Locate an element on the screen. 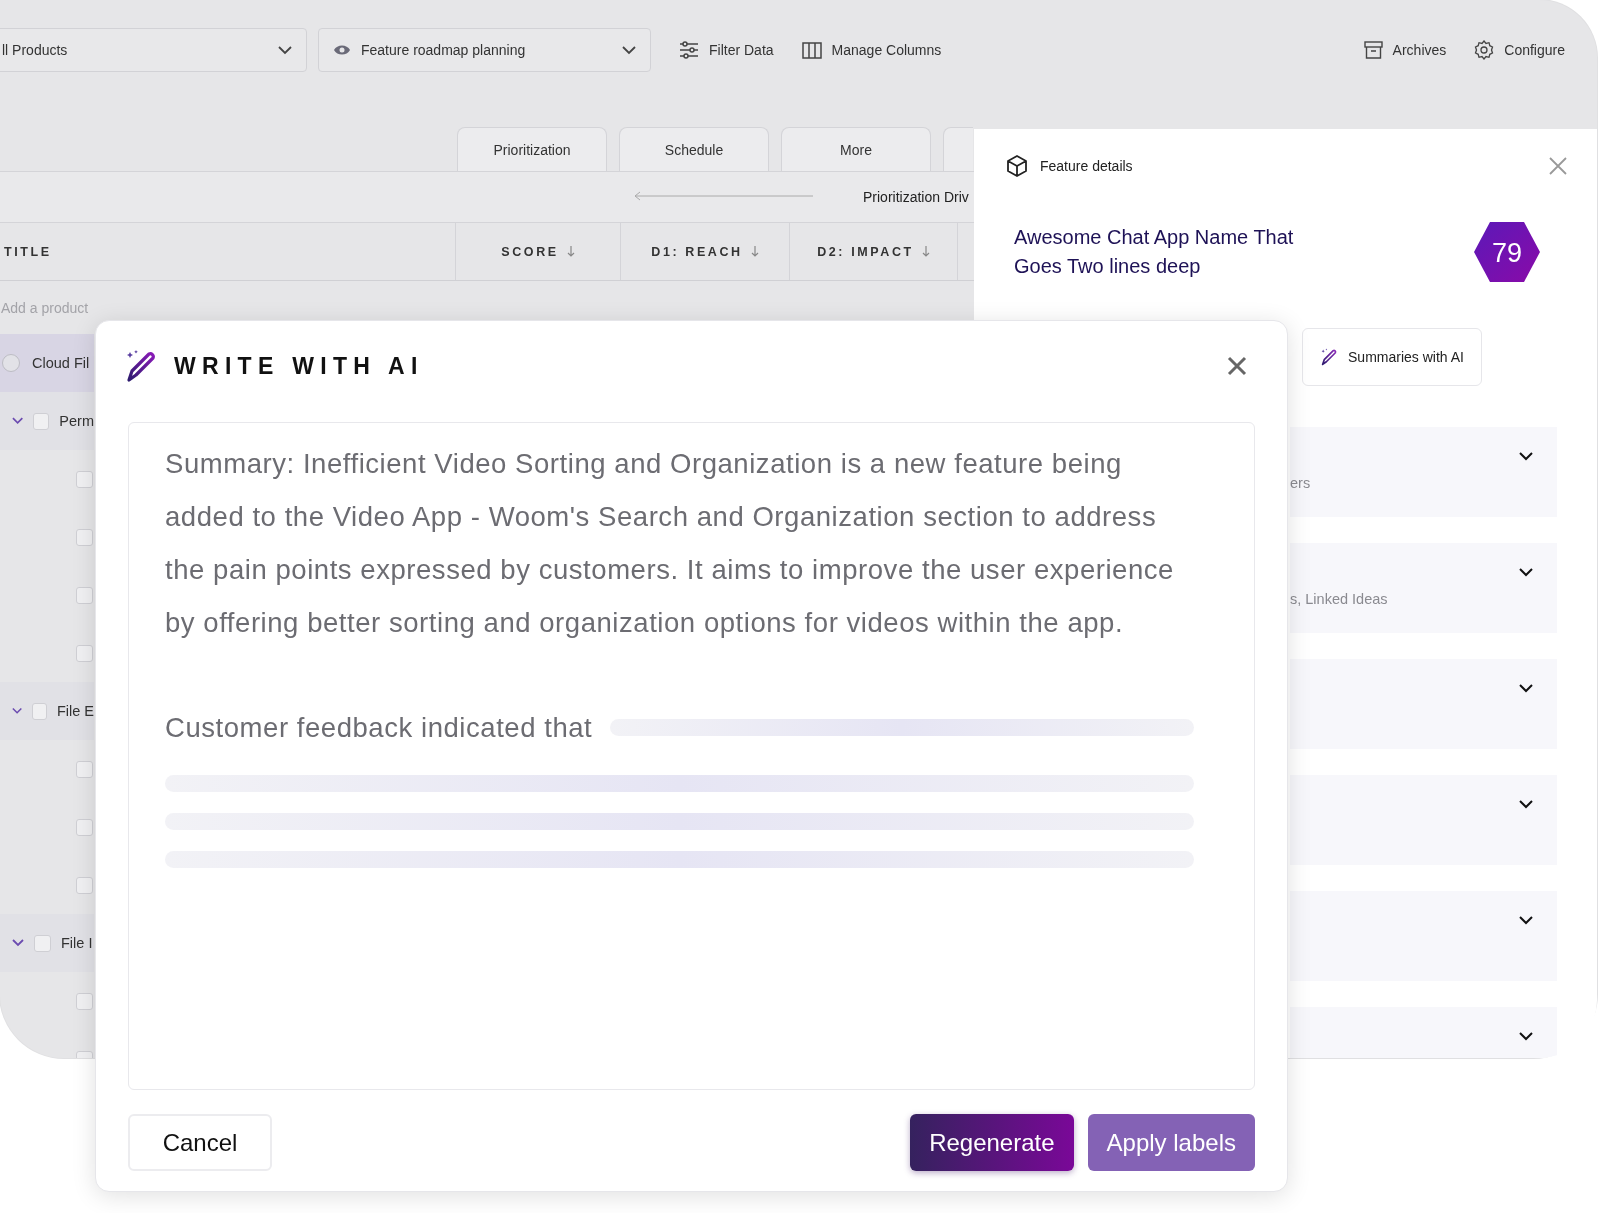 This screenshot has width=1600, height=1213. generated-text: Customer feedback indicated that is located at coordinates (379, 728).